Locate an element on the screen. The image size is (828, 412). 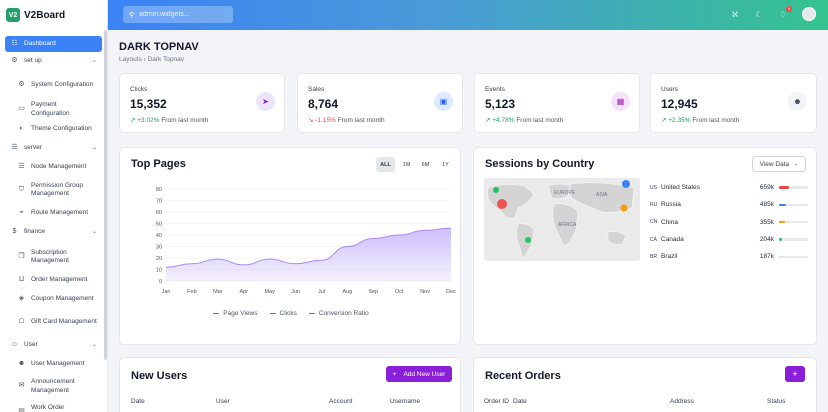
sidebar-item-payment-configuration: ▭ Payment Configuration is located at coordinates (53, 109).